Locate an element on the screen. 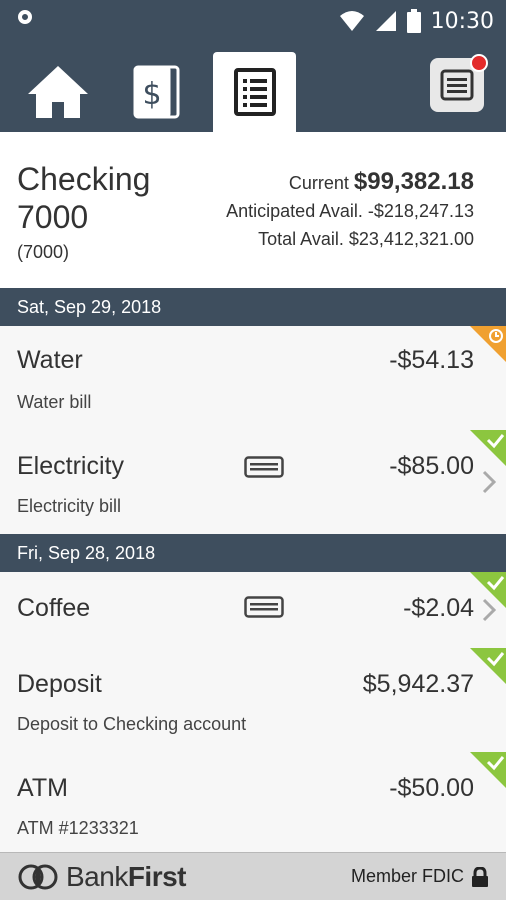 The image size is (506, 900). clock-time: 10:30 is located at coordinates (462, 21).